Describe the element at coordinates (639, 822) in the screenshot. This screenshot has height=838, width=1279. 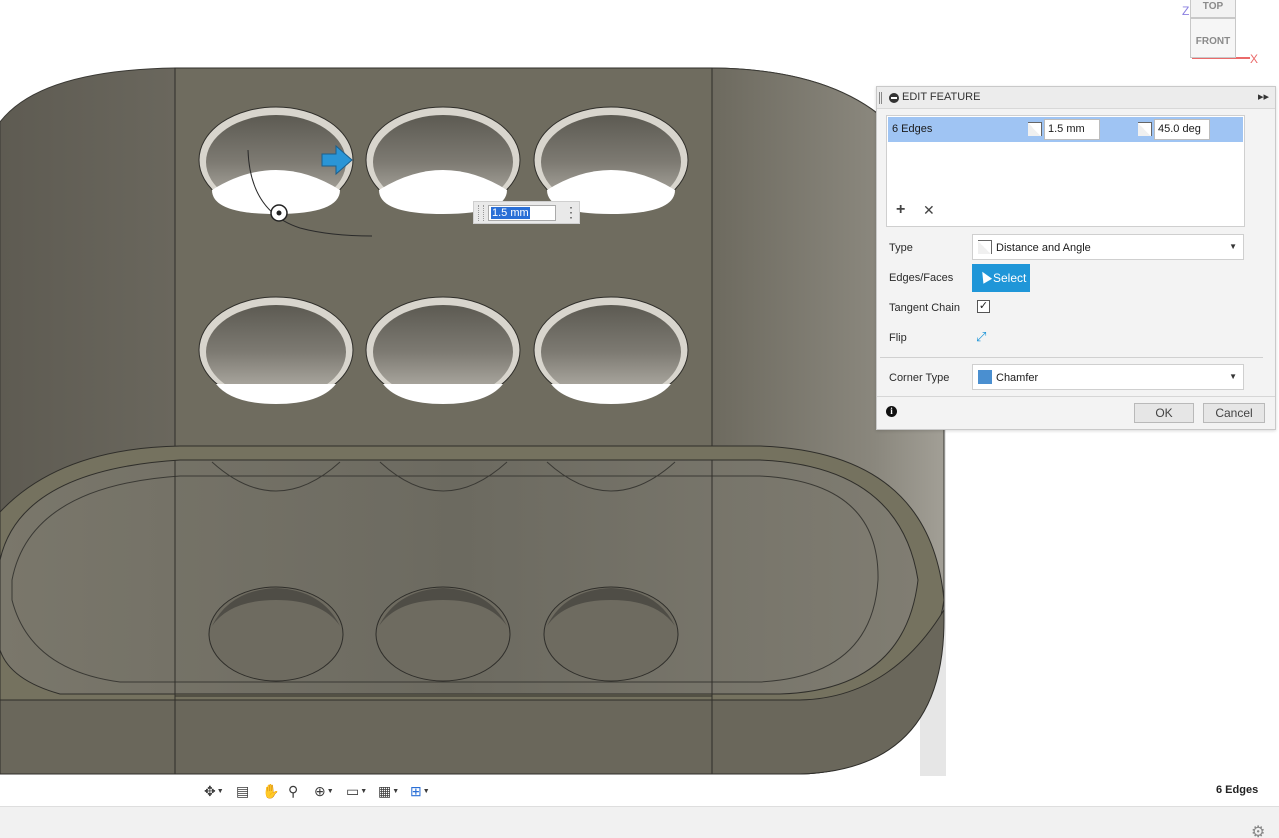
I see `status-bar` at that location.